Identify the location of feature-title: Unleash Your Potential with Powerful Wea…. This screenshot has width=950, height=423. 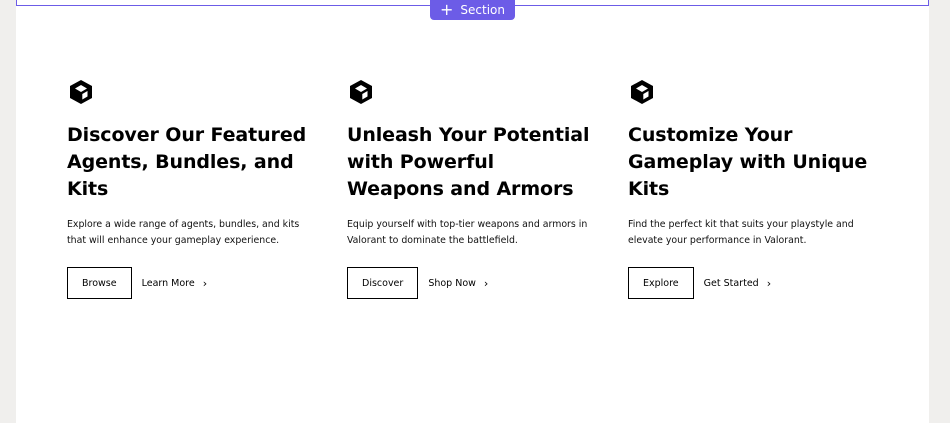
(468, 162).